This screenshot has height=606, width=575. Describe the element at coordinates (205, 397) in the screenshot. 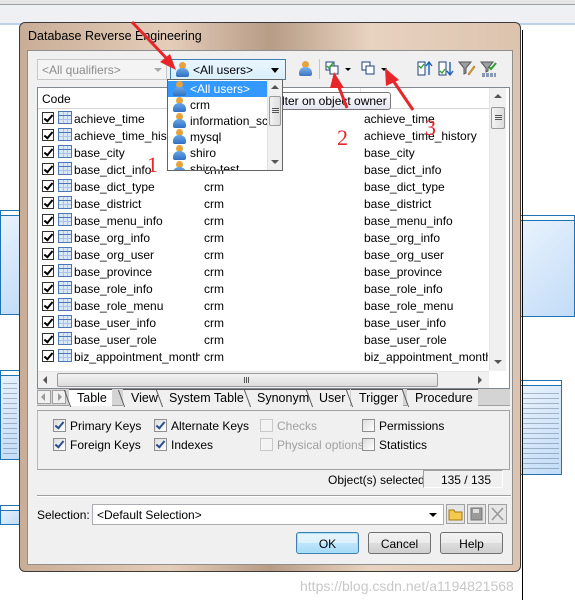

I see `tab-system-table: System Table` at that location.